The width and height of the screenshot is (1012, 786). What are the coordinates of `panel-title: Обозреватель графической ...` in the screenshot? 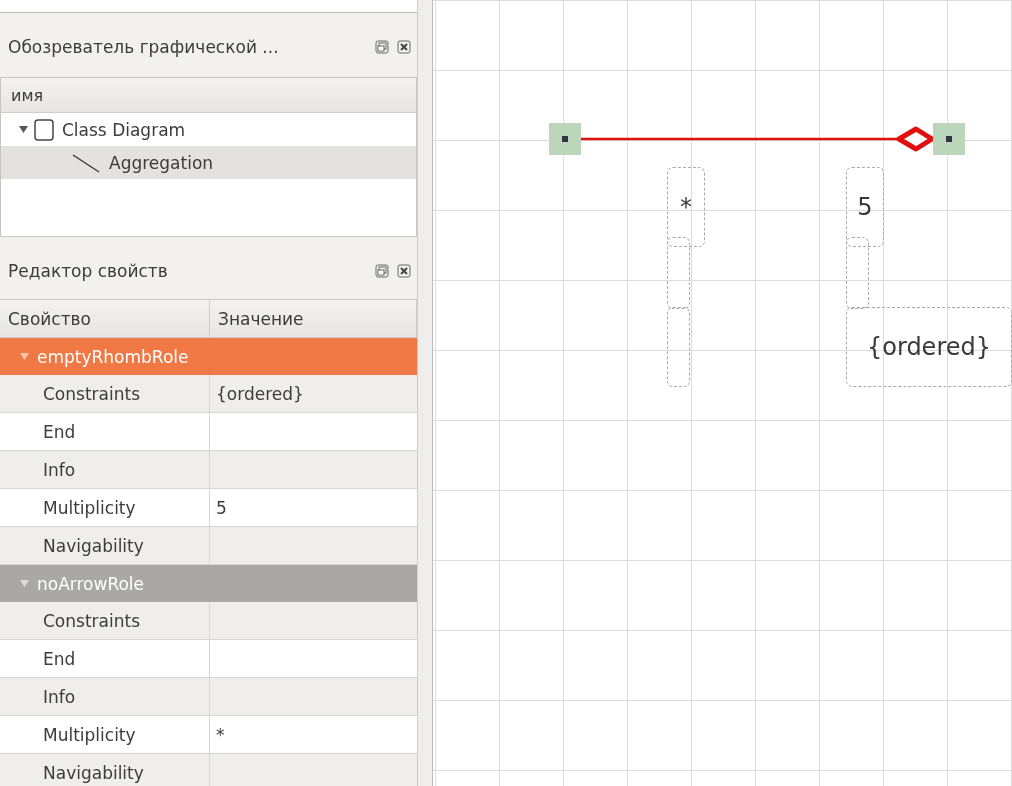 It's located at (144, 47).